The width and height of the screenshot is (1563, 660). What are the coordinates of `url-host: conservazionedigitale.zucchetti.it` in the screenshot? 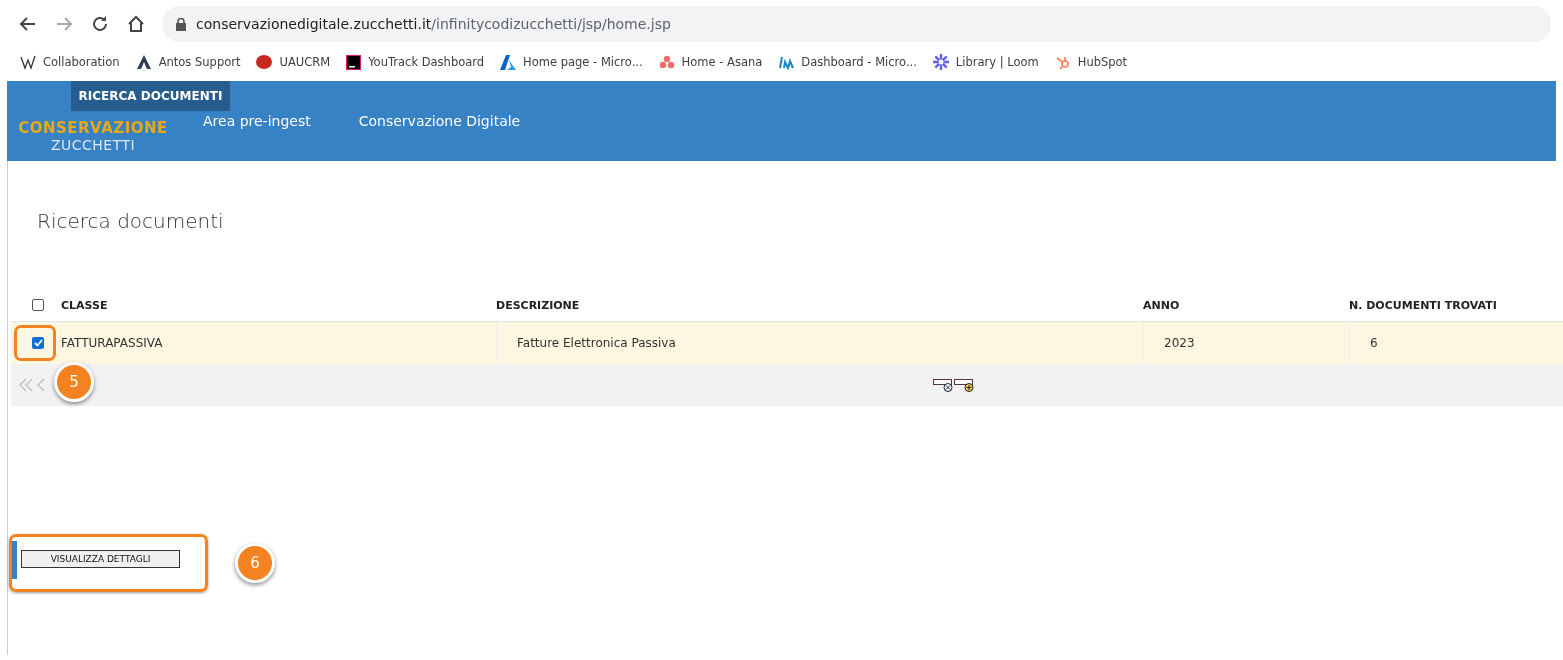 It's located at (314, 24).